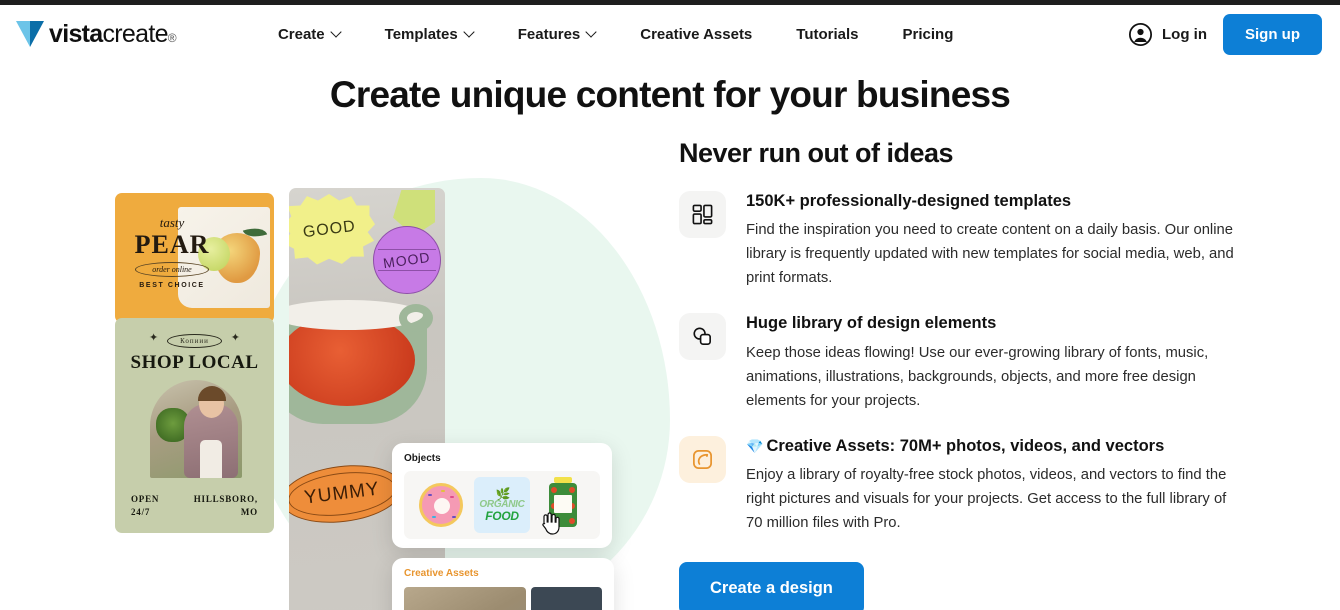 The width and height of the screenshot is (1340, 610). What do you see at coordinates (465, 598) in the screenshot?
I see `salad-bowl-photo` at bounding box center [465, 598].